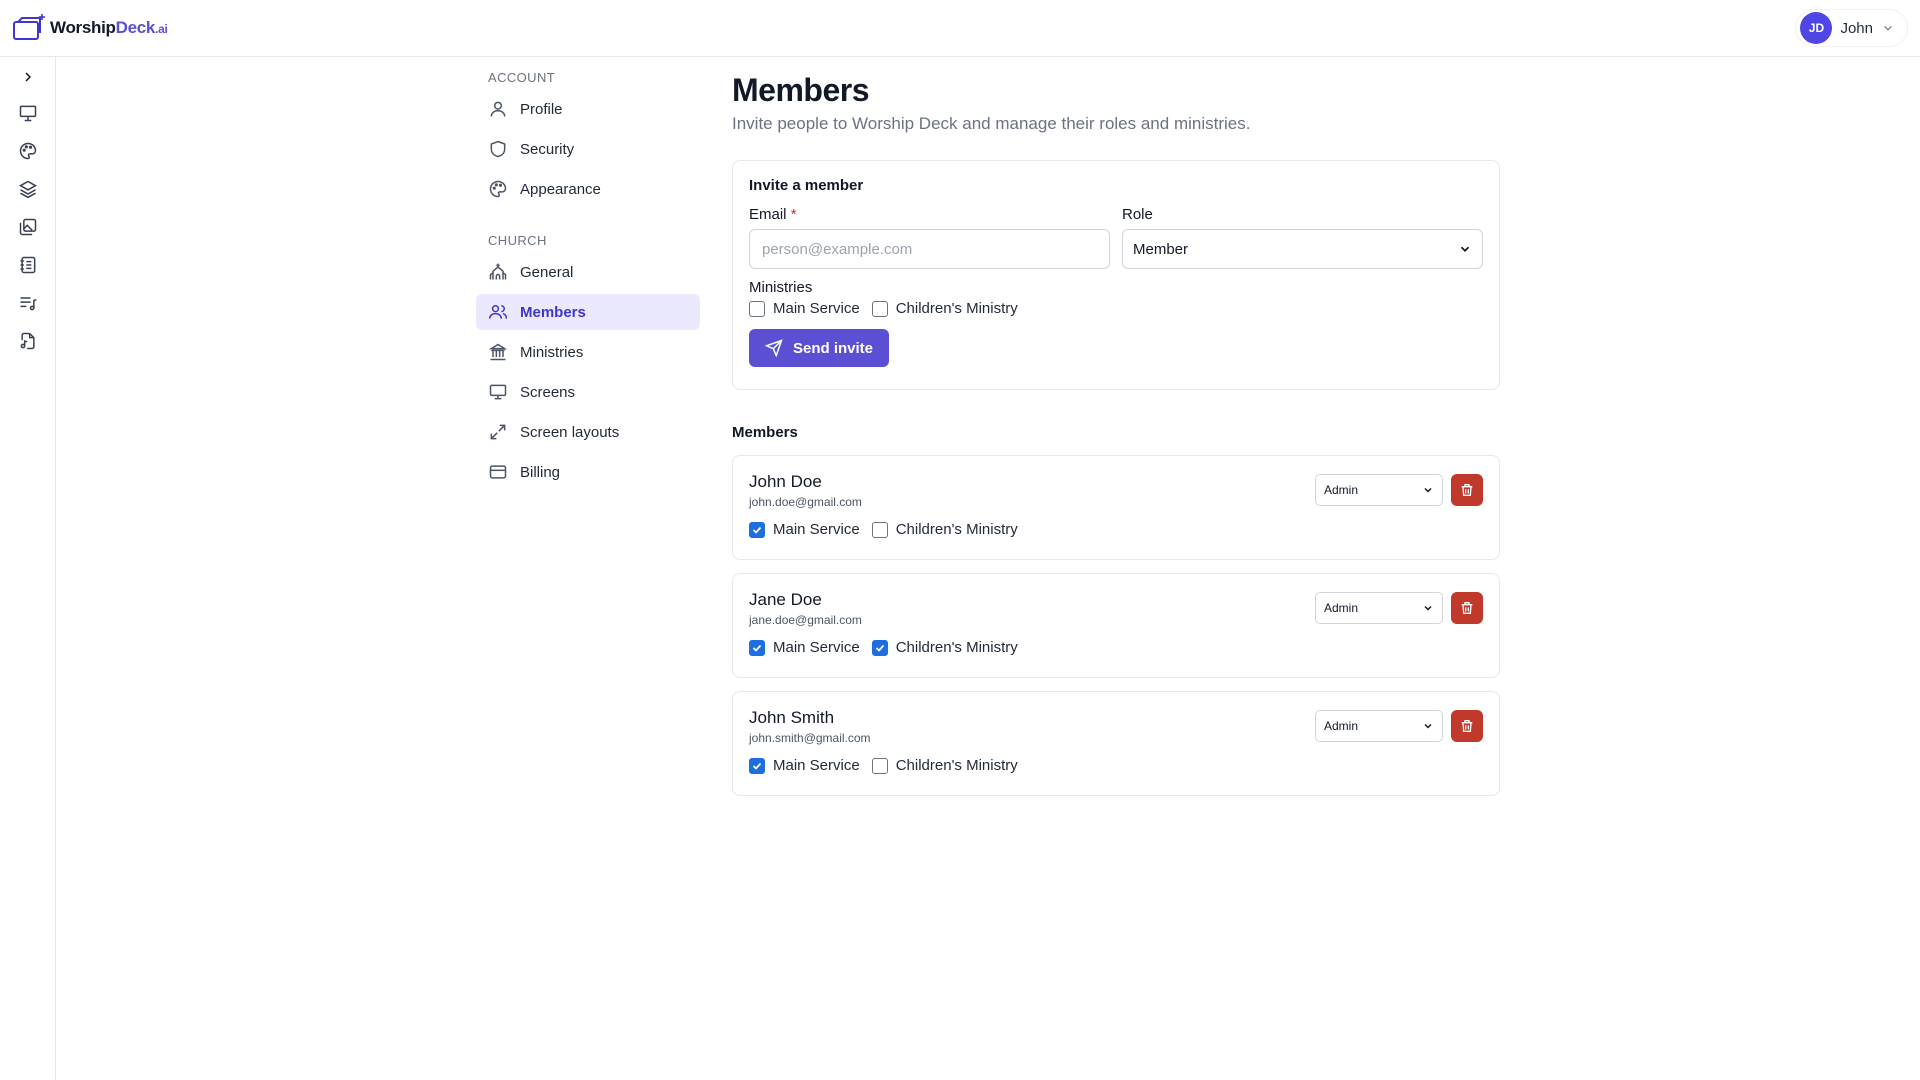 This screenshot has height=1080, width=1920. I want to click on user-menu: JD John, so click(1851, 28).